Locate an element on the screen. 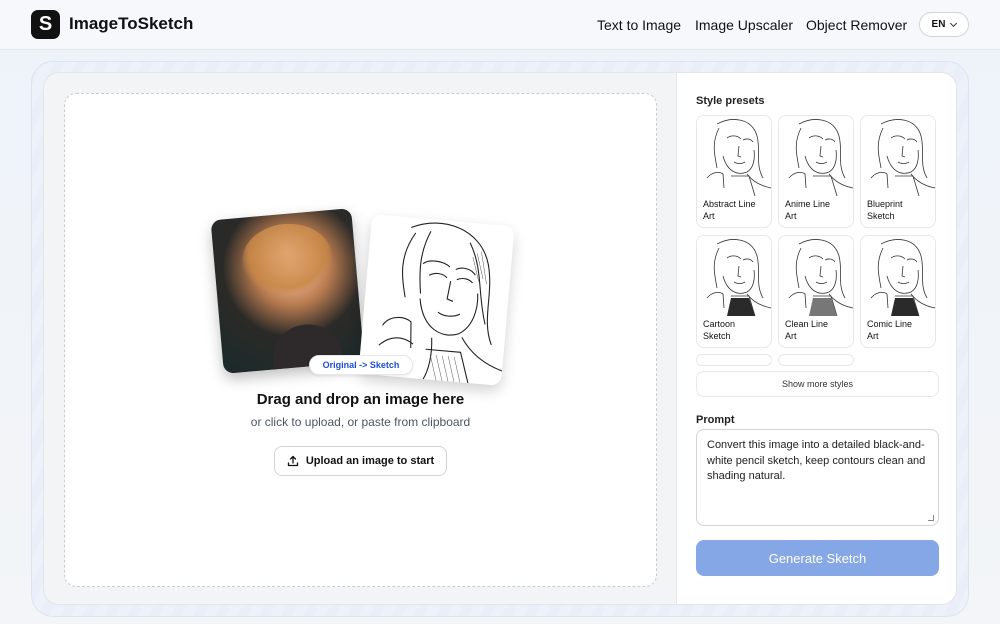 Image resolution: width=1000 pixels, height=624 pixels. preset-label: Comic Line Art is located at coordinates (890, 330).